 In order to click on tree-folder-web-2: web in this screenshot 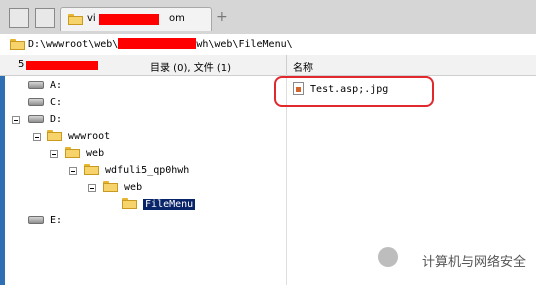, I will do `click(122, 188)`.